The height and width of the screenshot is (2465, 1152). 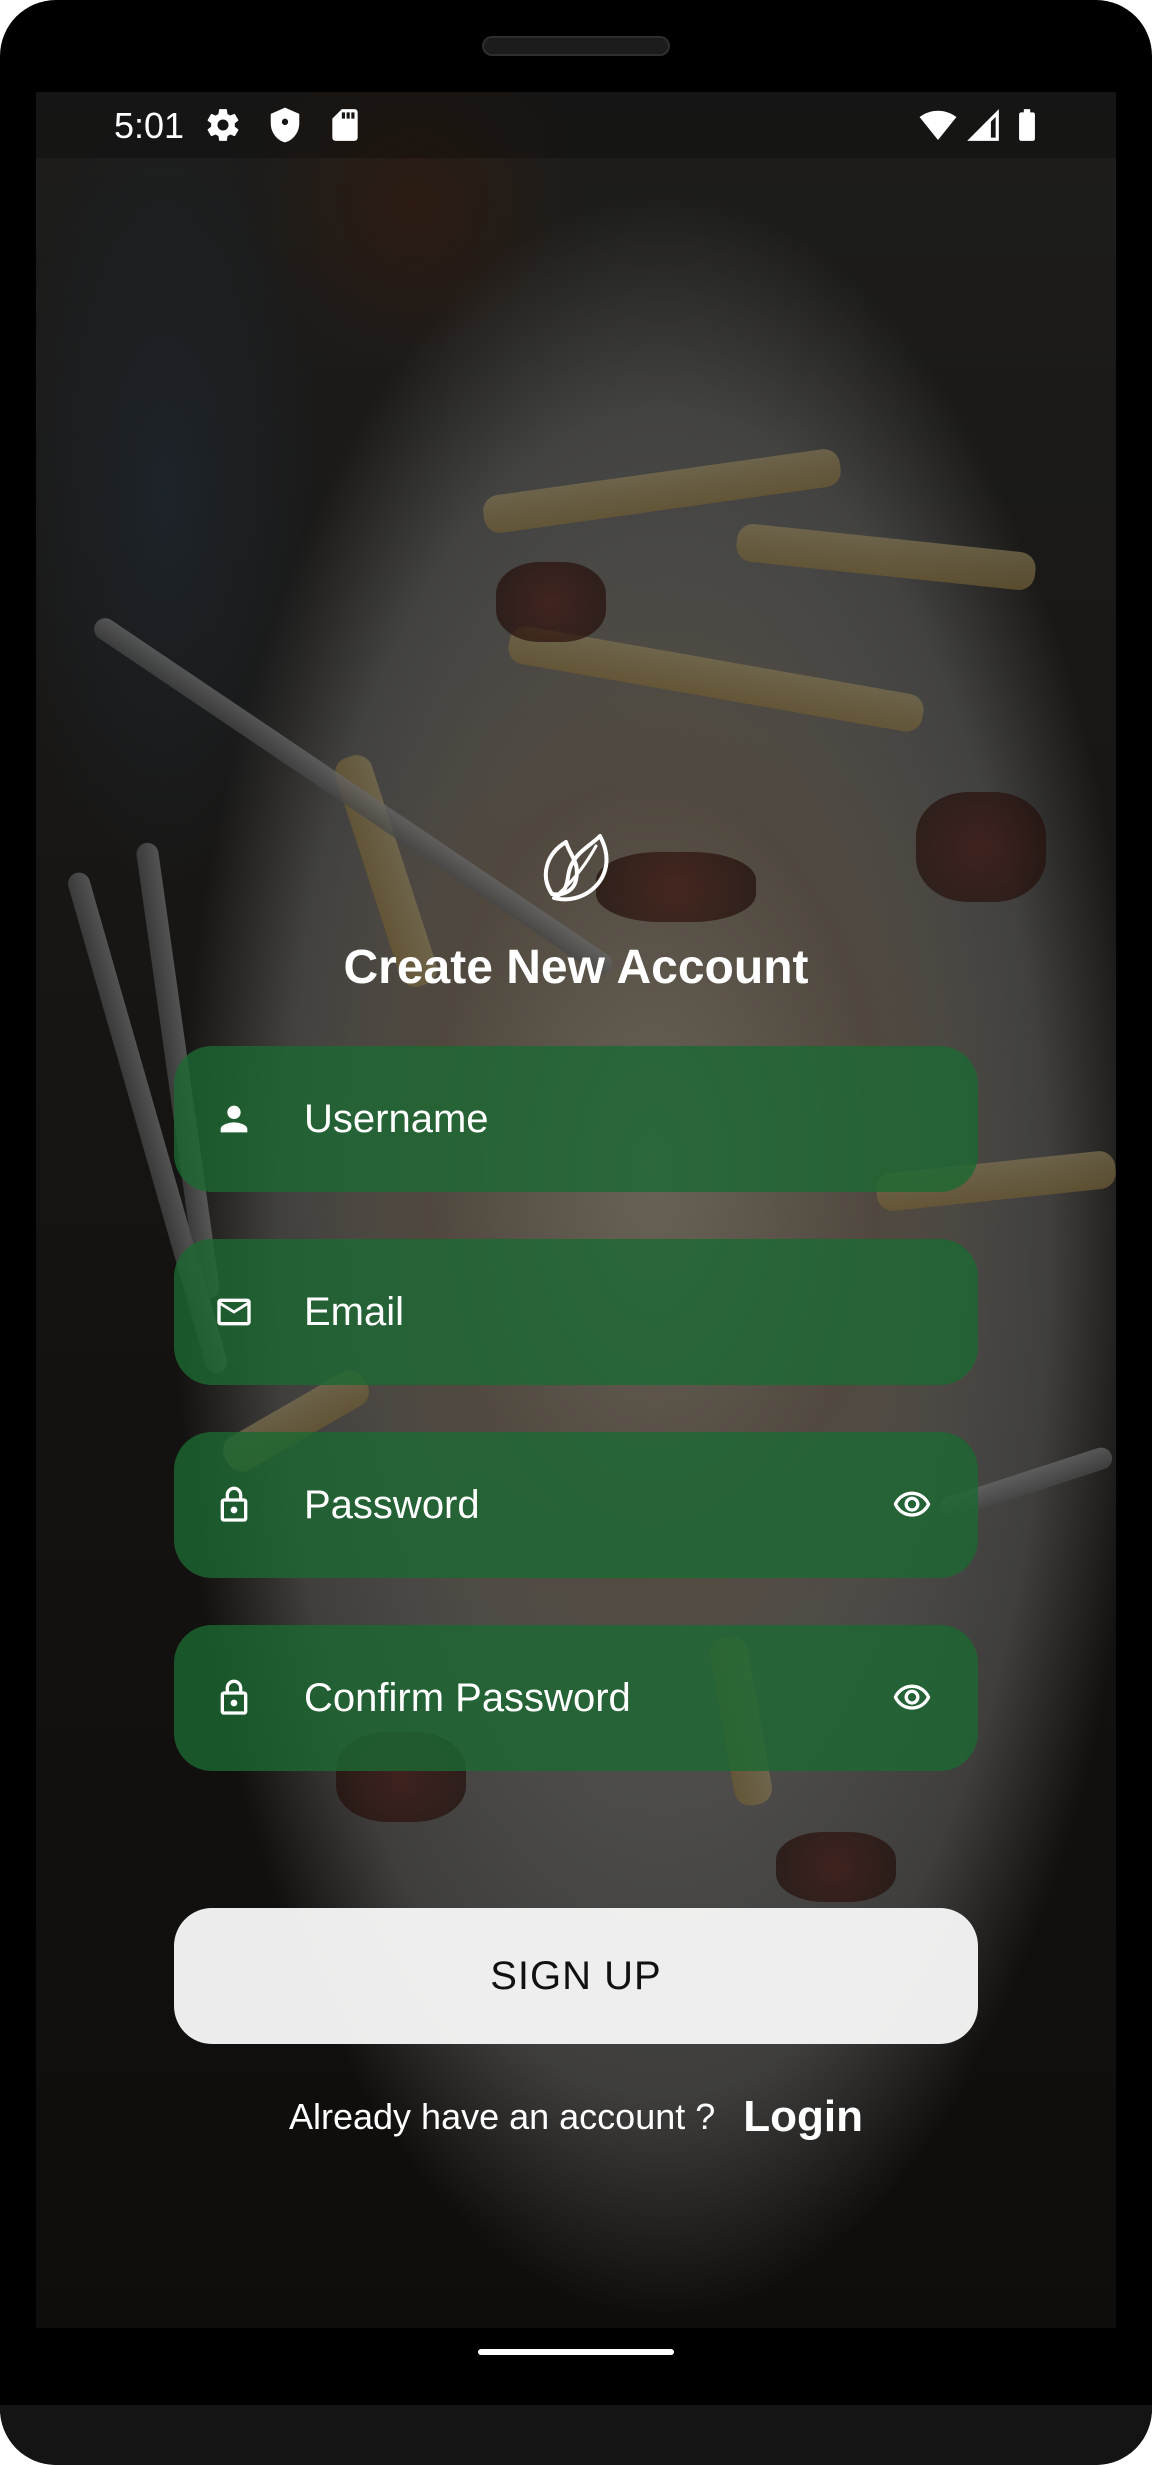 I want to click on page-title: Create New Account, so click(x=576, y=967).